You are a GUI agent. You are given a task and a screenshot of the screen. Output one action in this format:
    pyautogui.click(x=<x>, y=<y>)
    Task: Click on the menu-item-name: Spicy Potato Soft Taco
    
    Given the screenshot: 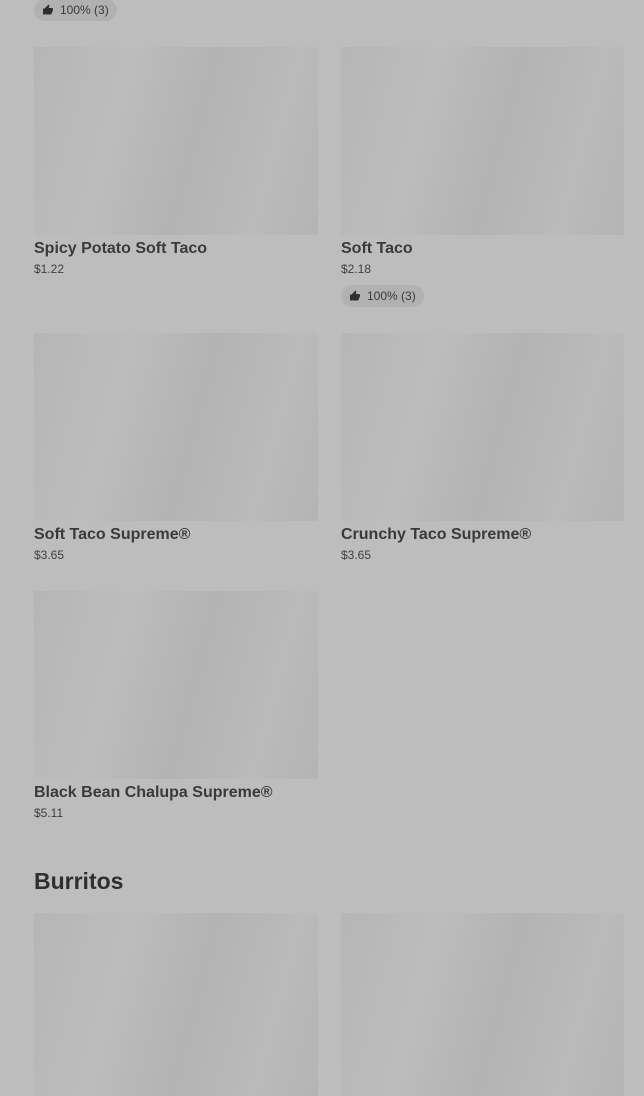 What is the action you would take?
    pyautogui.click(x=121, y=248)
    